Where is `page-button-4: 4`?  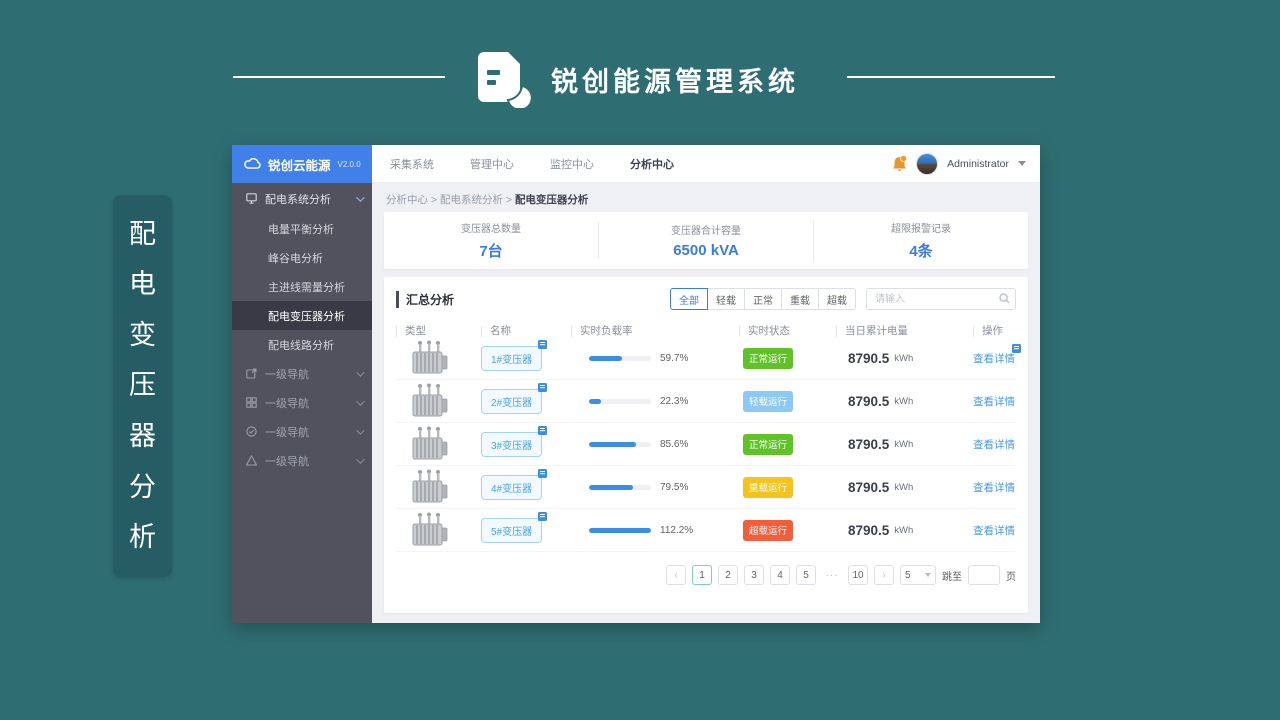 page-button-4: 4 is located at coordinates (780, 575).